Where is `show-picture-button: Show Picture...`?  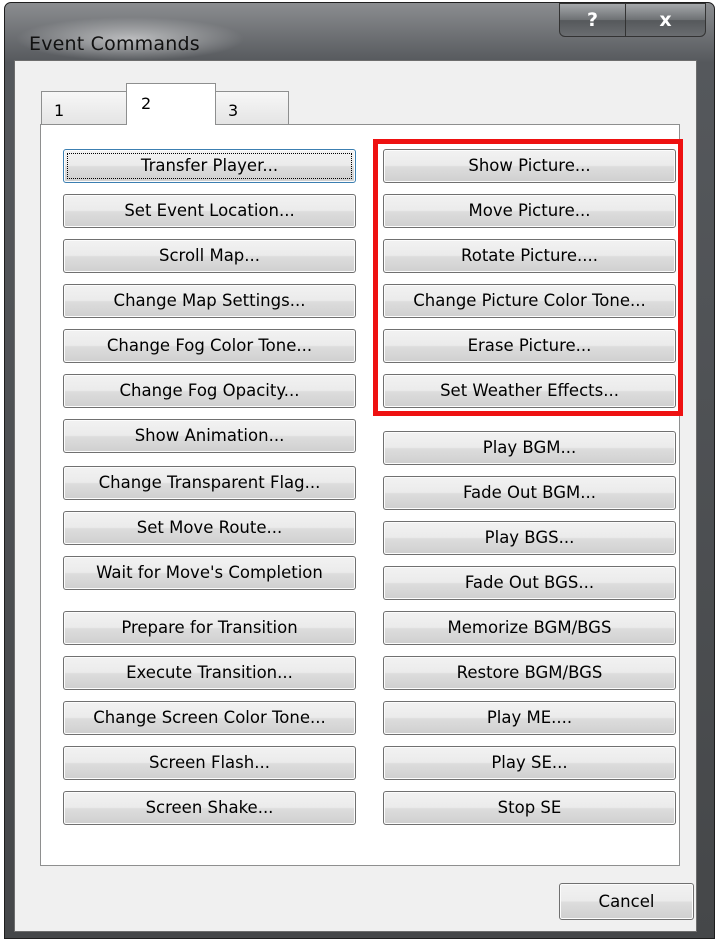 show-picture-button: Show Picture... is located at coordinates (529, 166).